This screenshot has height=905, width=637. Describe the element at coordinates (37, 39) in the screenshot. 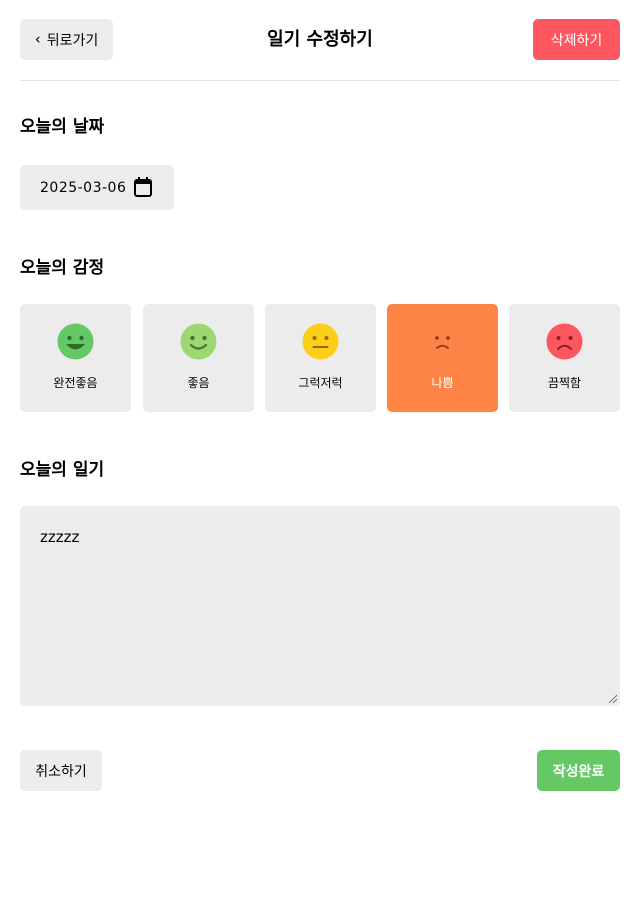

I see `chevron-left-icon: ‹` at that location.